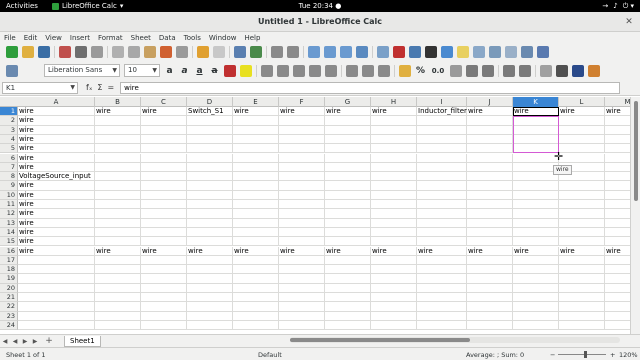  Describe the element at coordinates (348, 288) in the screenshot. I see `cell-g20` at that location.